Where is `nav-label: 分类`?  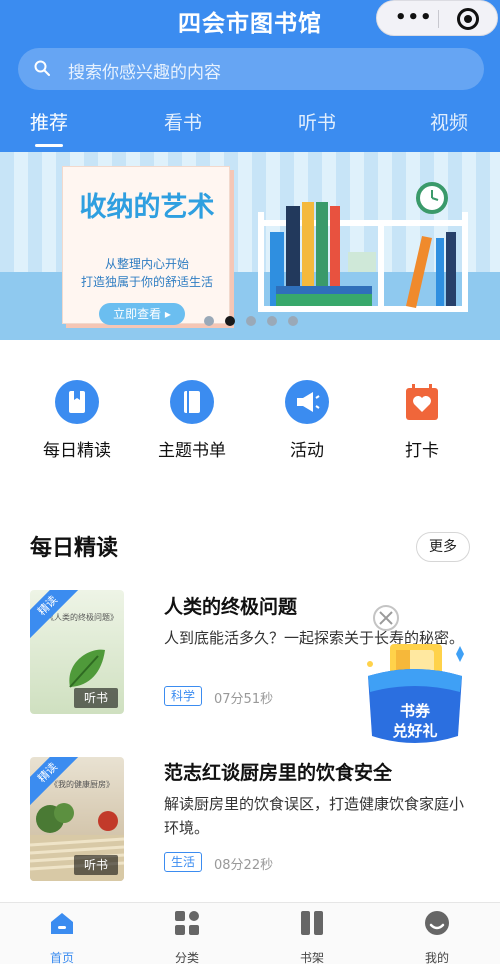
nav-label: 分类 is located at coordinates (186, 957).